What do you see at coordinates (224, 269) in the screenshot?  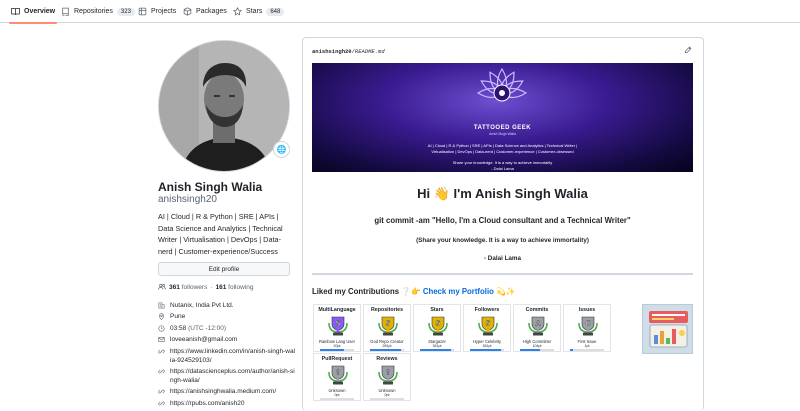 I see `edit-profile-button: Edit profile` at bounding box center [224, 269].